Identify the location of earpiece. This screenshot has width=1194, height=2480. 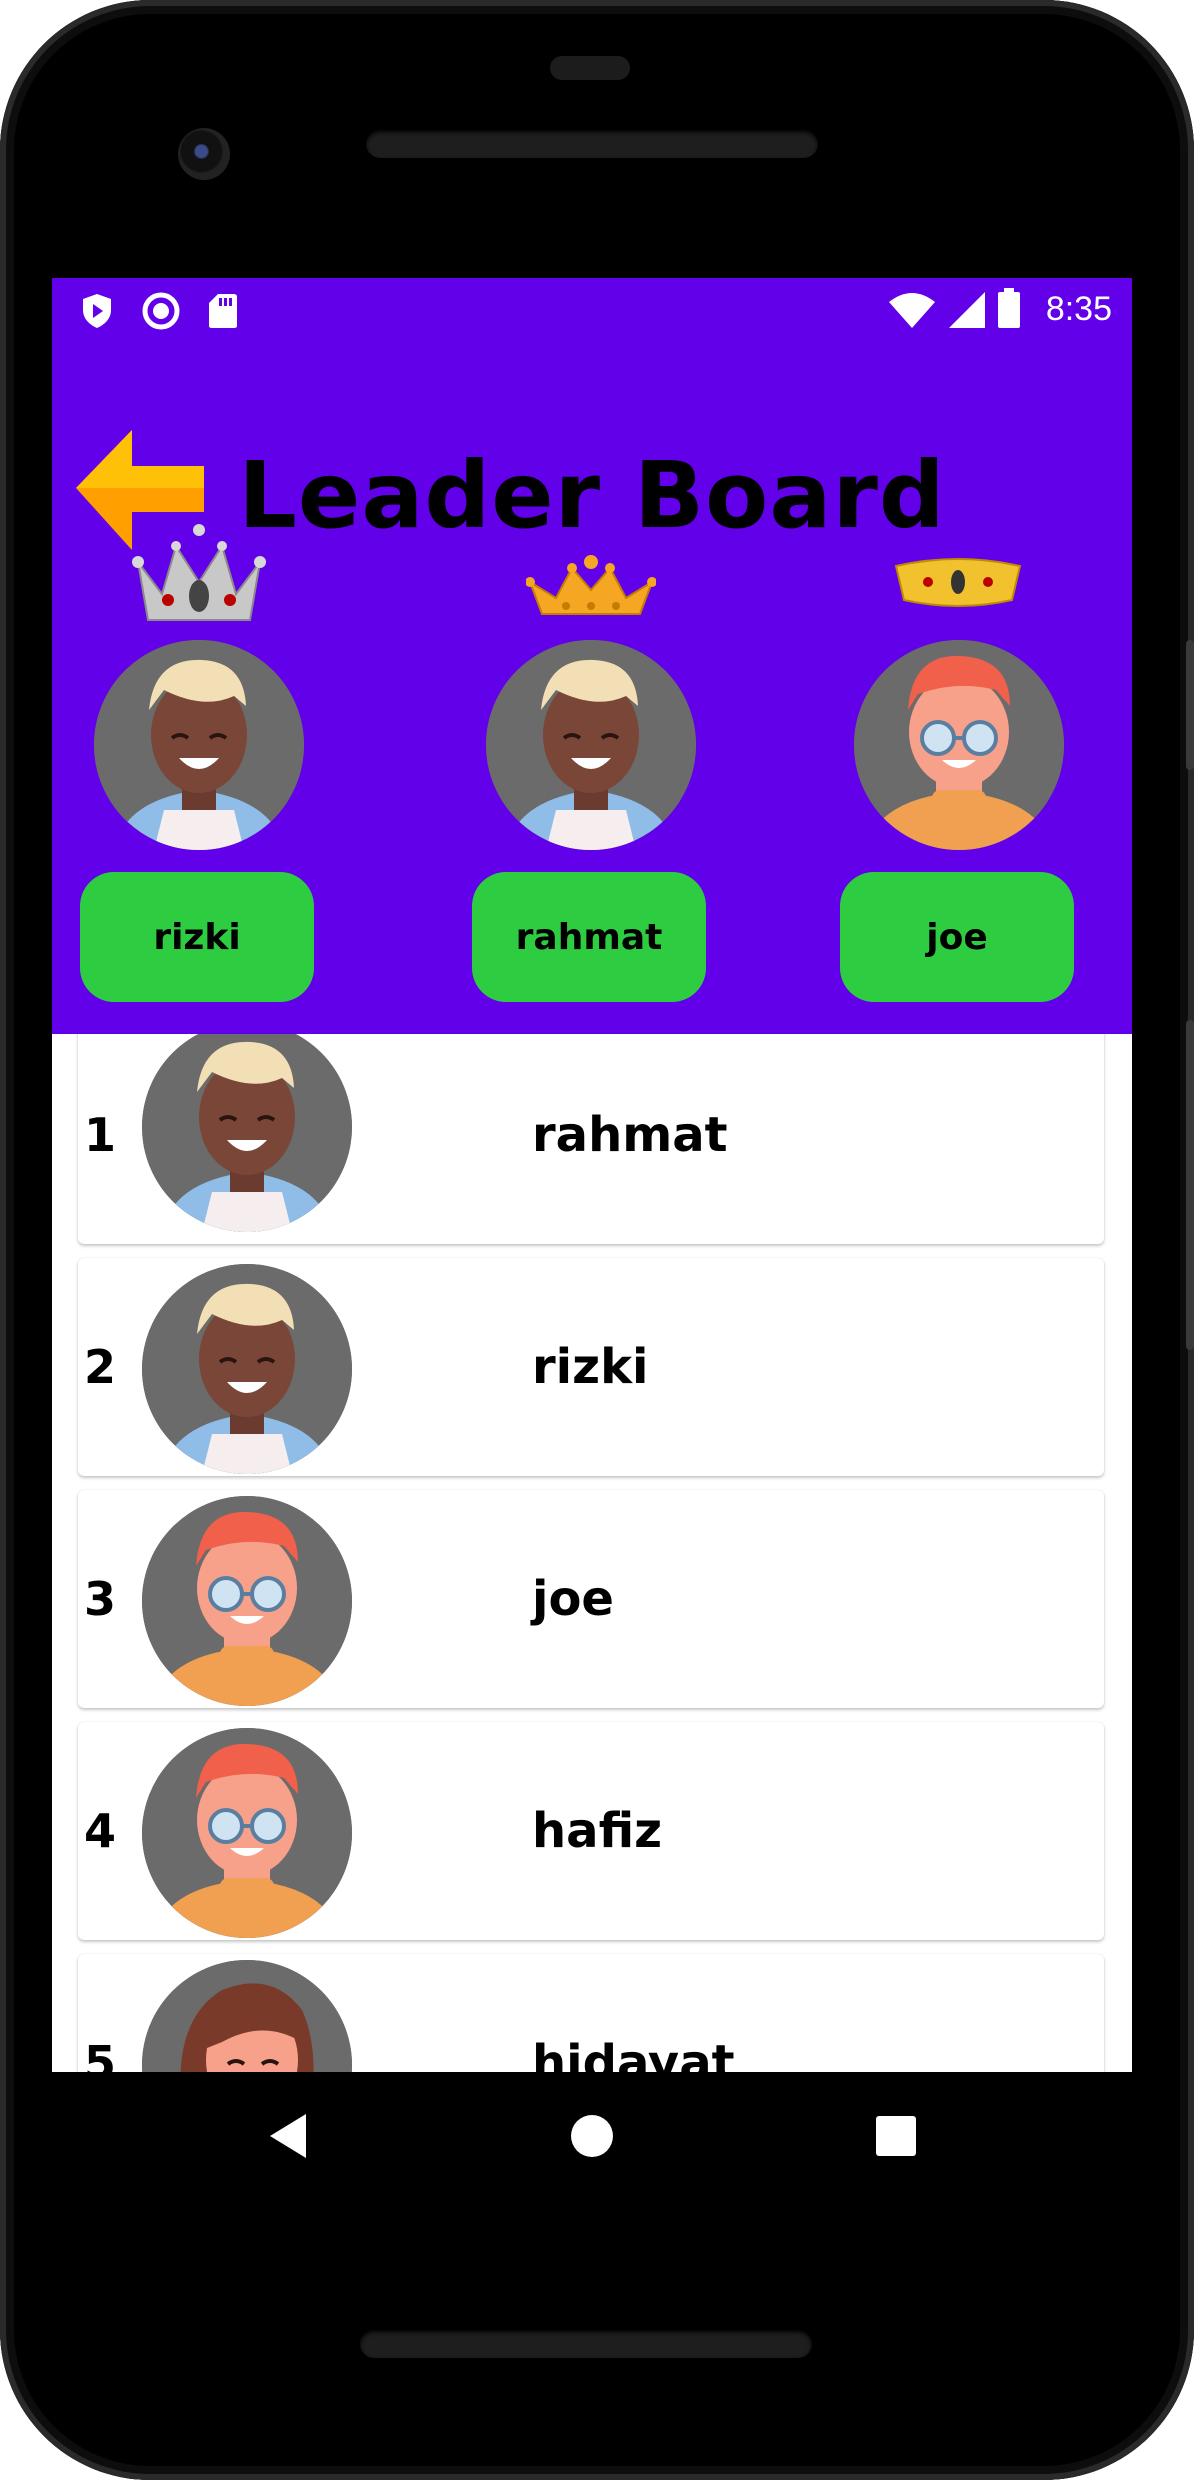
(590, 68).